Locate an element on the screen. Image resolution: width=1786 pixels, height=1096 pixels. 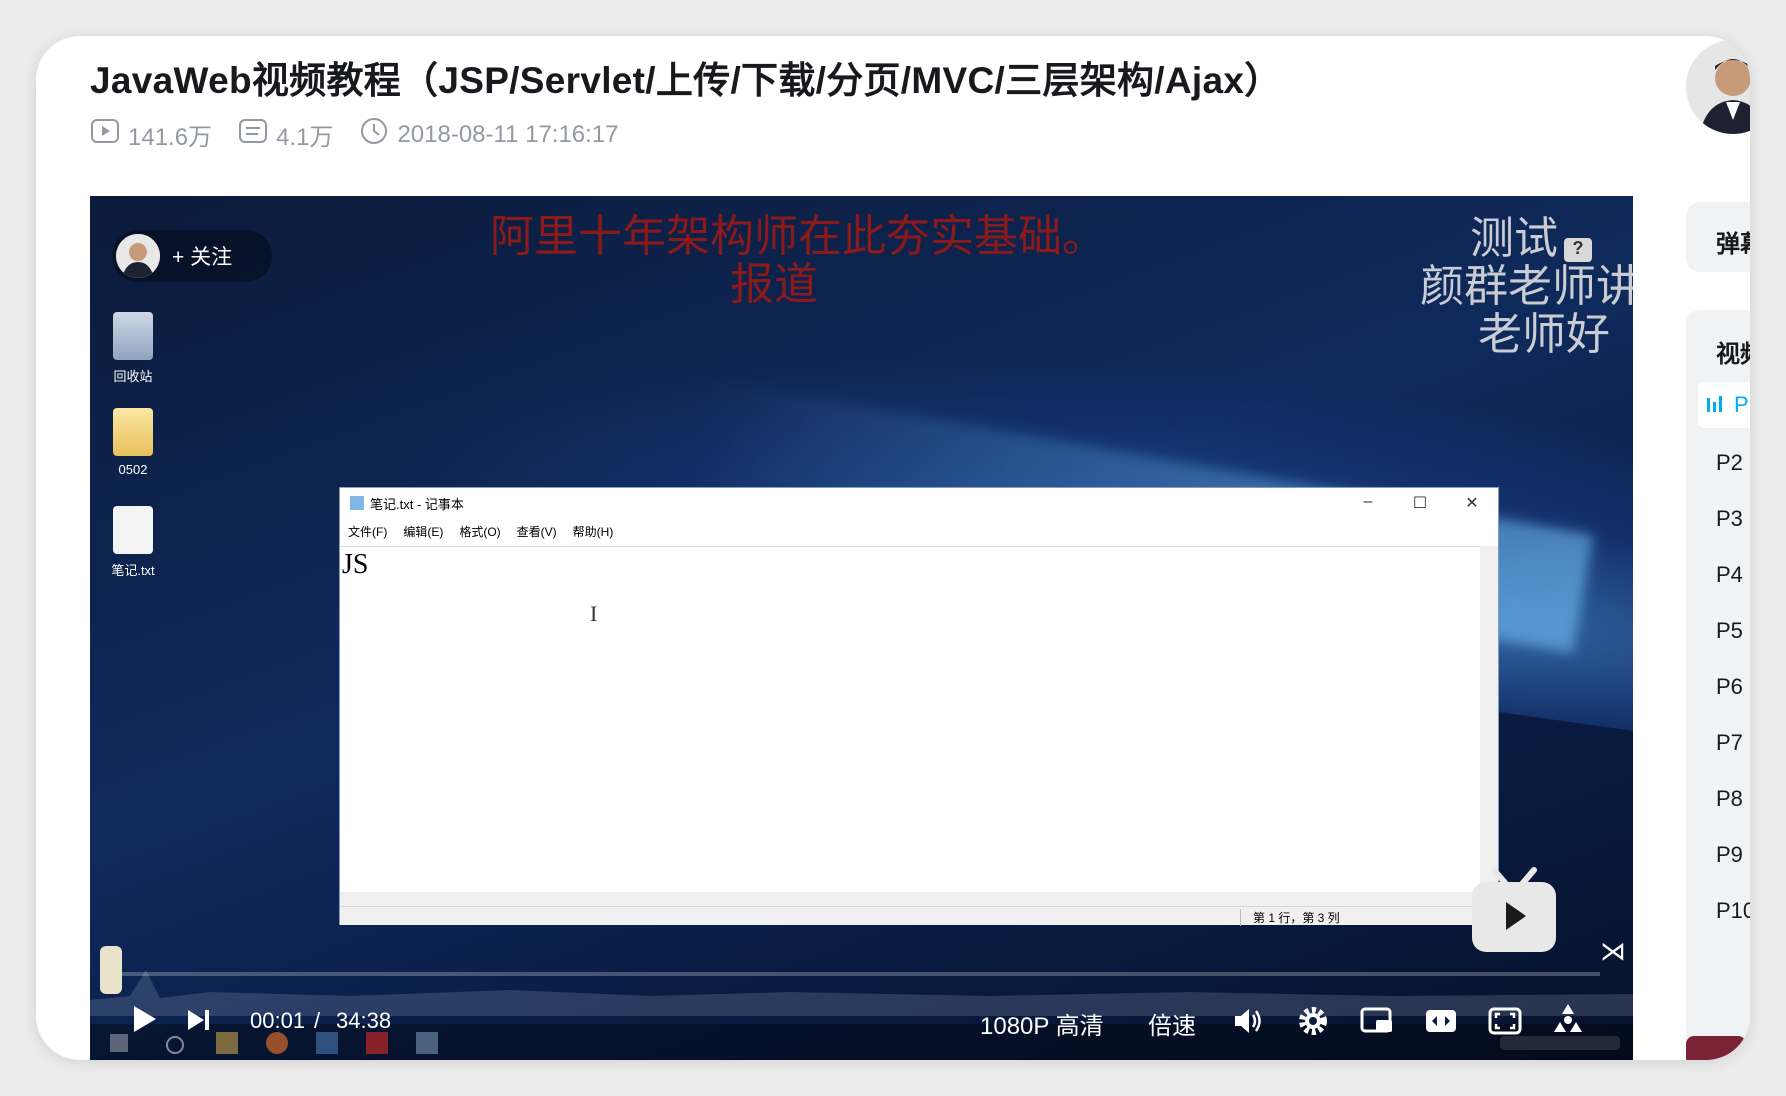
desktop-icon-folder: 0502 is located at coordinates (133, 442).